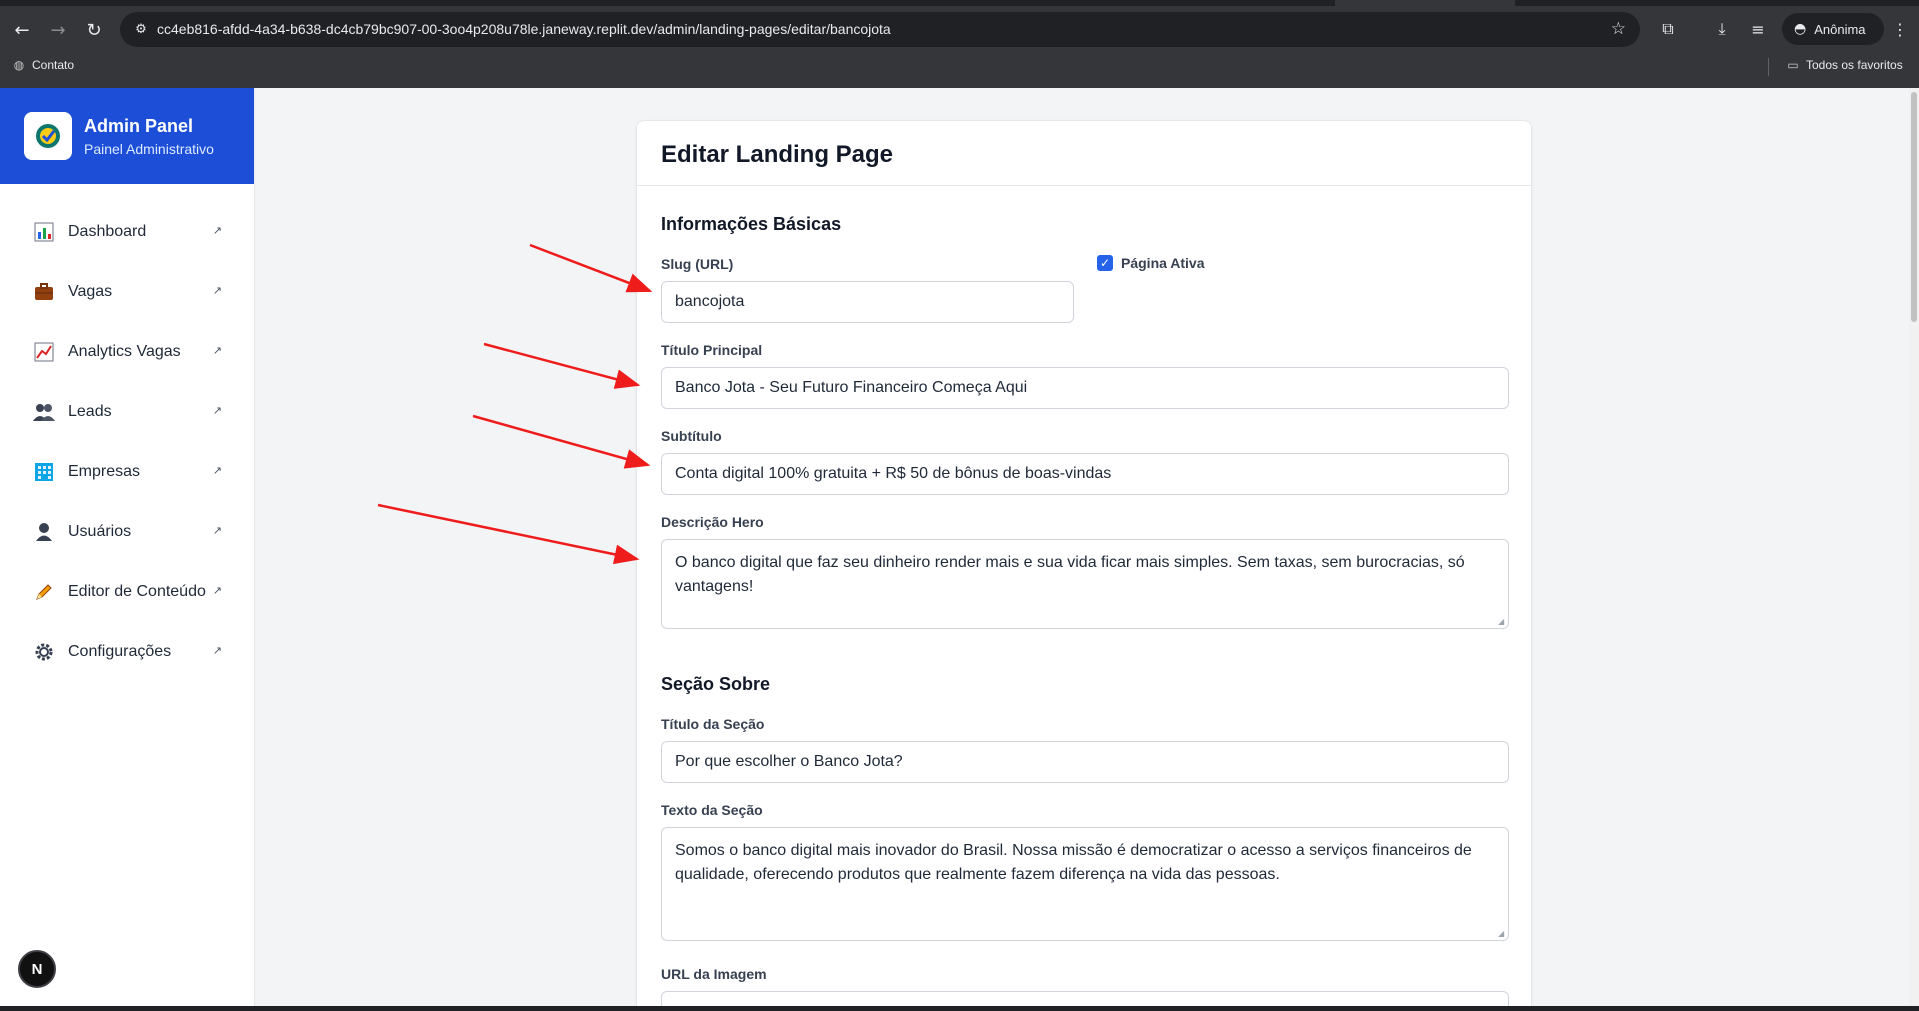  Describe the element at coordinates (58, 30) in the screenshot. I see `forward-icon: →` at that location.